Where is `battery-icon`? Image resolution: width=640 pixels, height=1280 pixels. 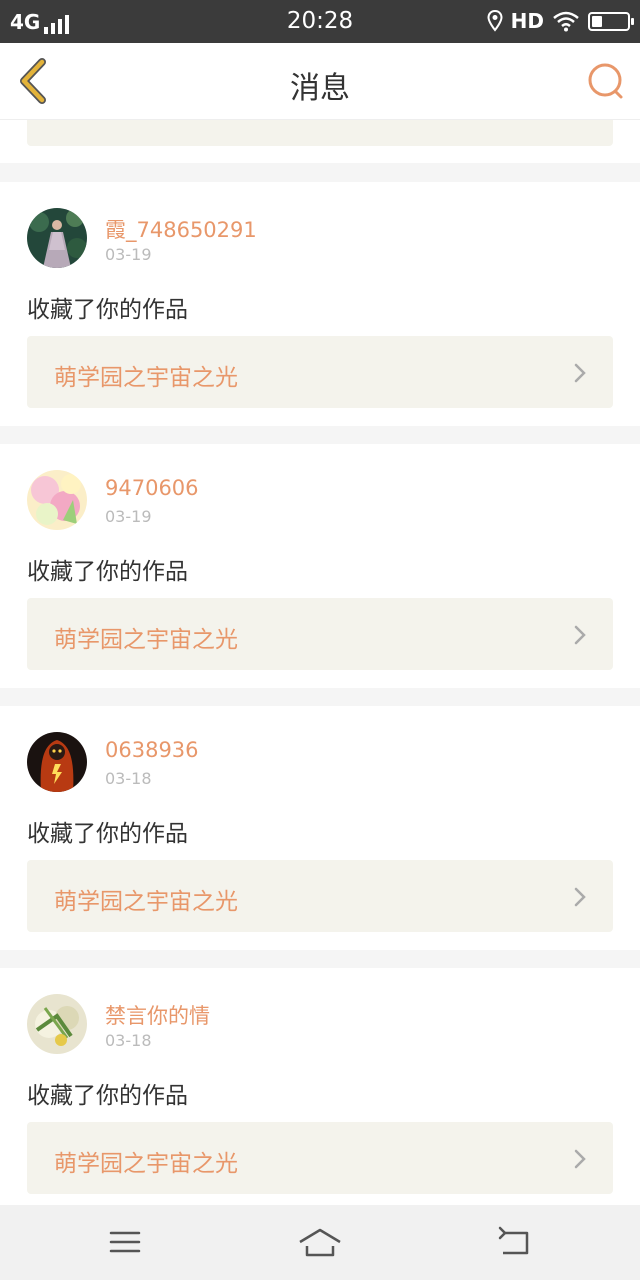 battery-icon is located at coordinates (611, 21).